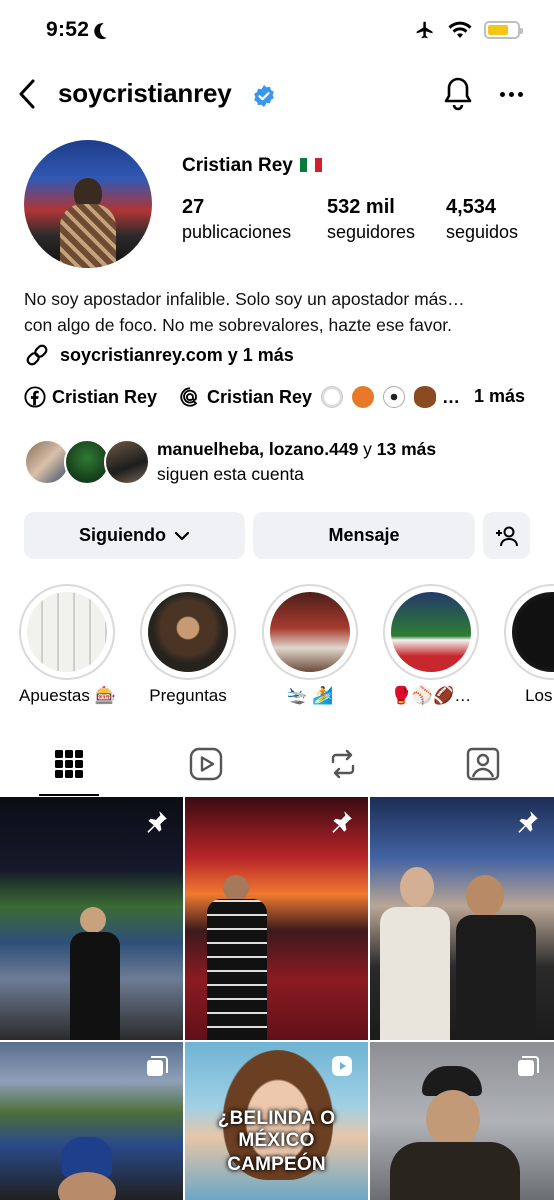 The width and height of the screenshot is (554, 1200). I want to click on profile-header: soycristianrey, so click(277, 95).